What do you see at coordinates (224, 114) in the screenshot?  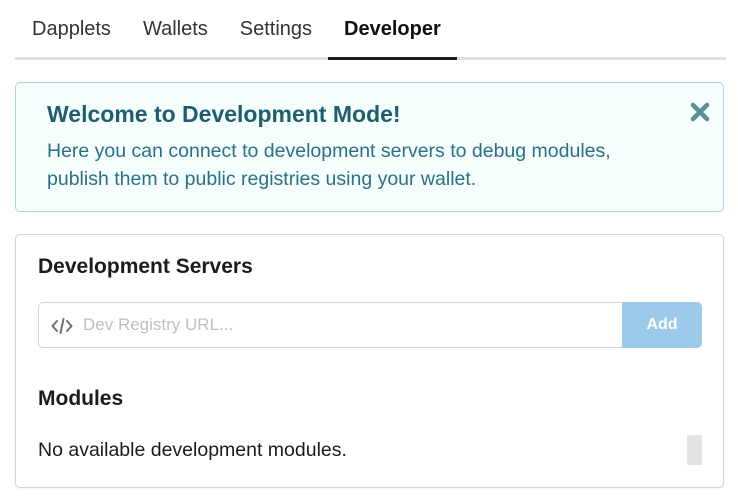 I see `welcome-title: Welcome to Development Mode!` at bounding box center [224, 114].